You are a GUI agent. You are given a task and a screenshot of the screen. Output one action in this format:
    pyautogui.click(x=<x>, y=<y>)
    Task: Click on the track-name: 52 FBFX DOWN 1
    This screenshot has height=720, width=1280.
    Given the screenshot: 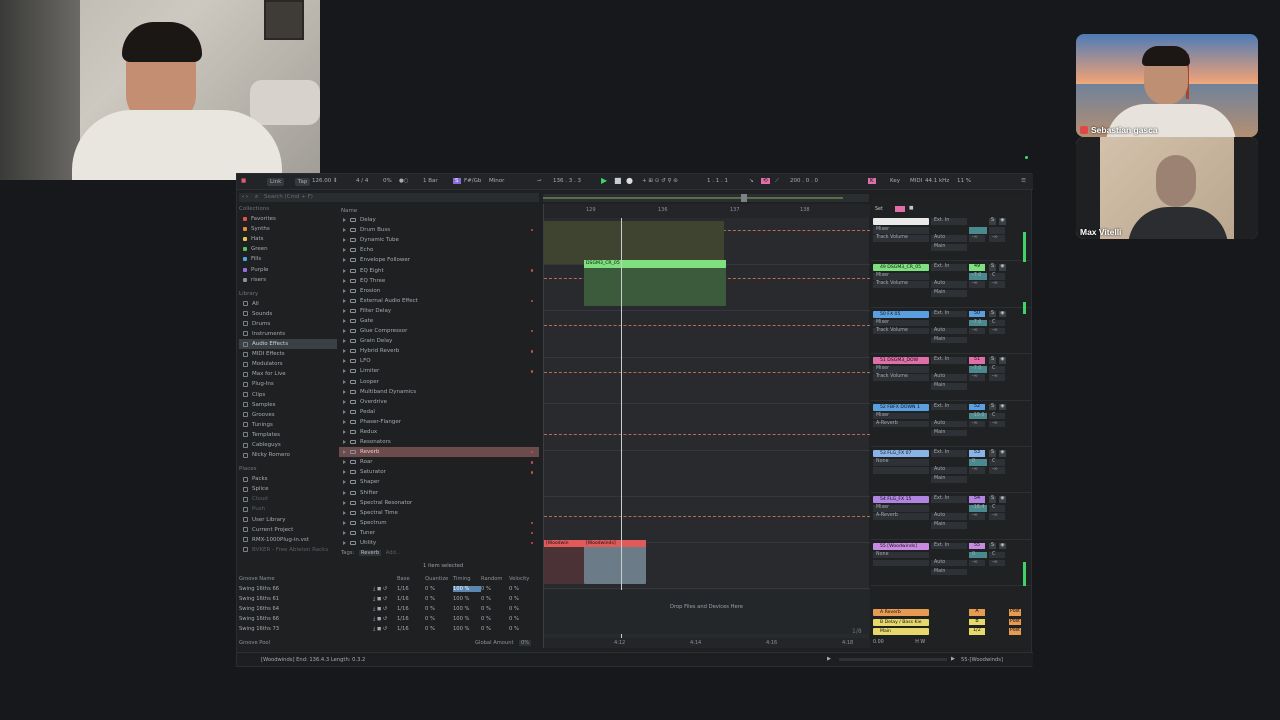 What is the action you would take?
    pyautogui.click(x=901, y=407)
    